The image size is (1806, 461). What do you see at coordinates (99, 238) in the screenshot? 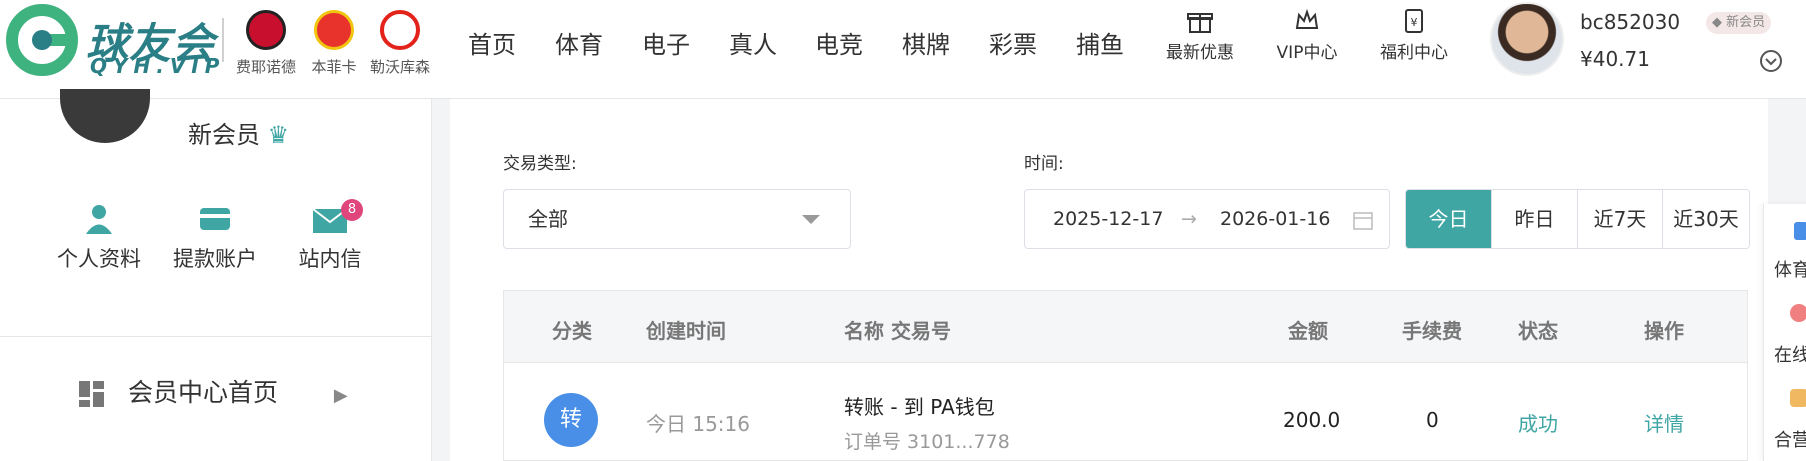
I see `quick-profile: 个人资料` at bounding box center [99, 238].